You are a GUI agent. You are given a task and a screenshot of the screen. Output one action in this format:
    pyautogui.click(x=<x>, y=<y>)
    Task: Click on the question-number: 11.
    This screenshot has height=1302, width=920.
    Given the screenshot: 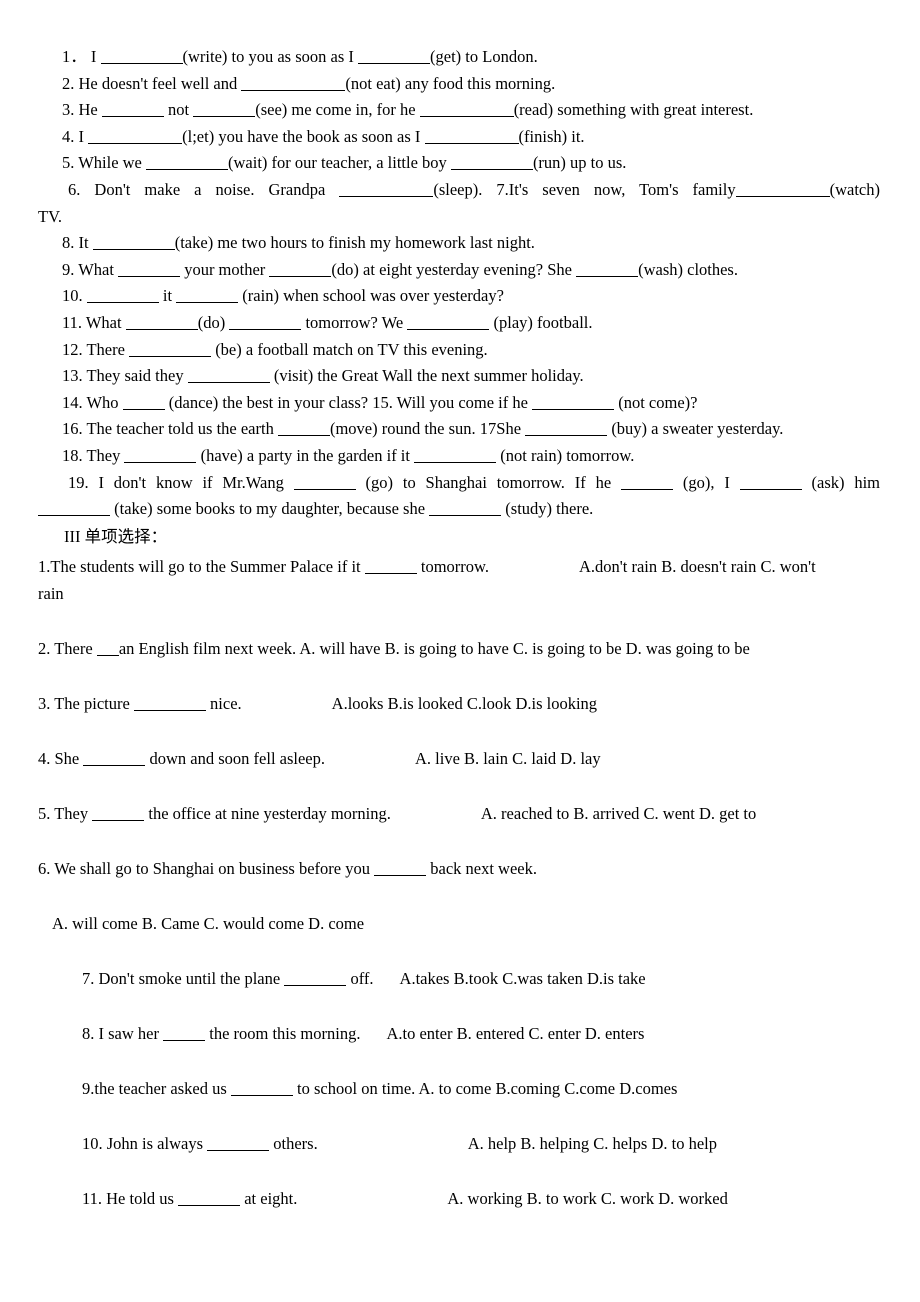 What is the action you would take?
    pyautogui.click(x=92, y=1198)
    